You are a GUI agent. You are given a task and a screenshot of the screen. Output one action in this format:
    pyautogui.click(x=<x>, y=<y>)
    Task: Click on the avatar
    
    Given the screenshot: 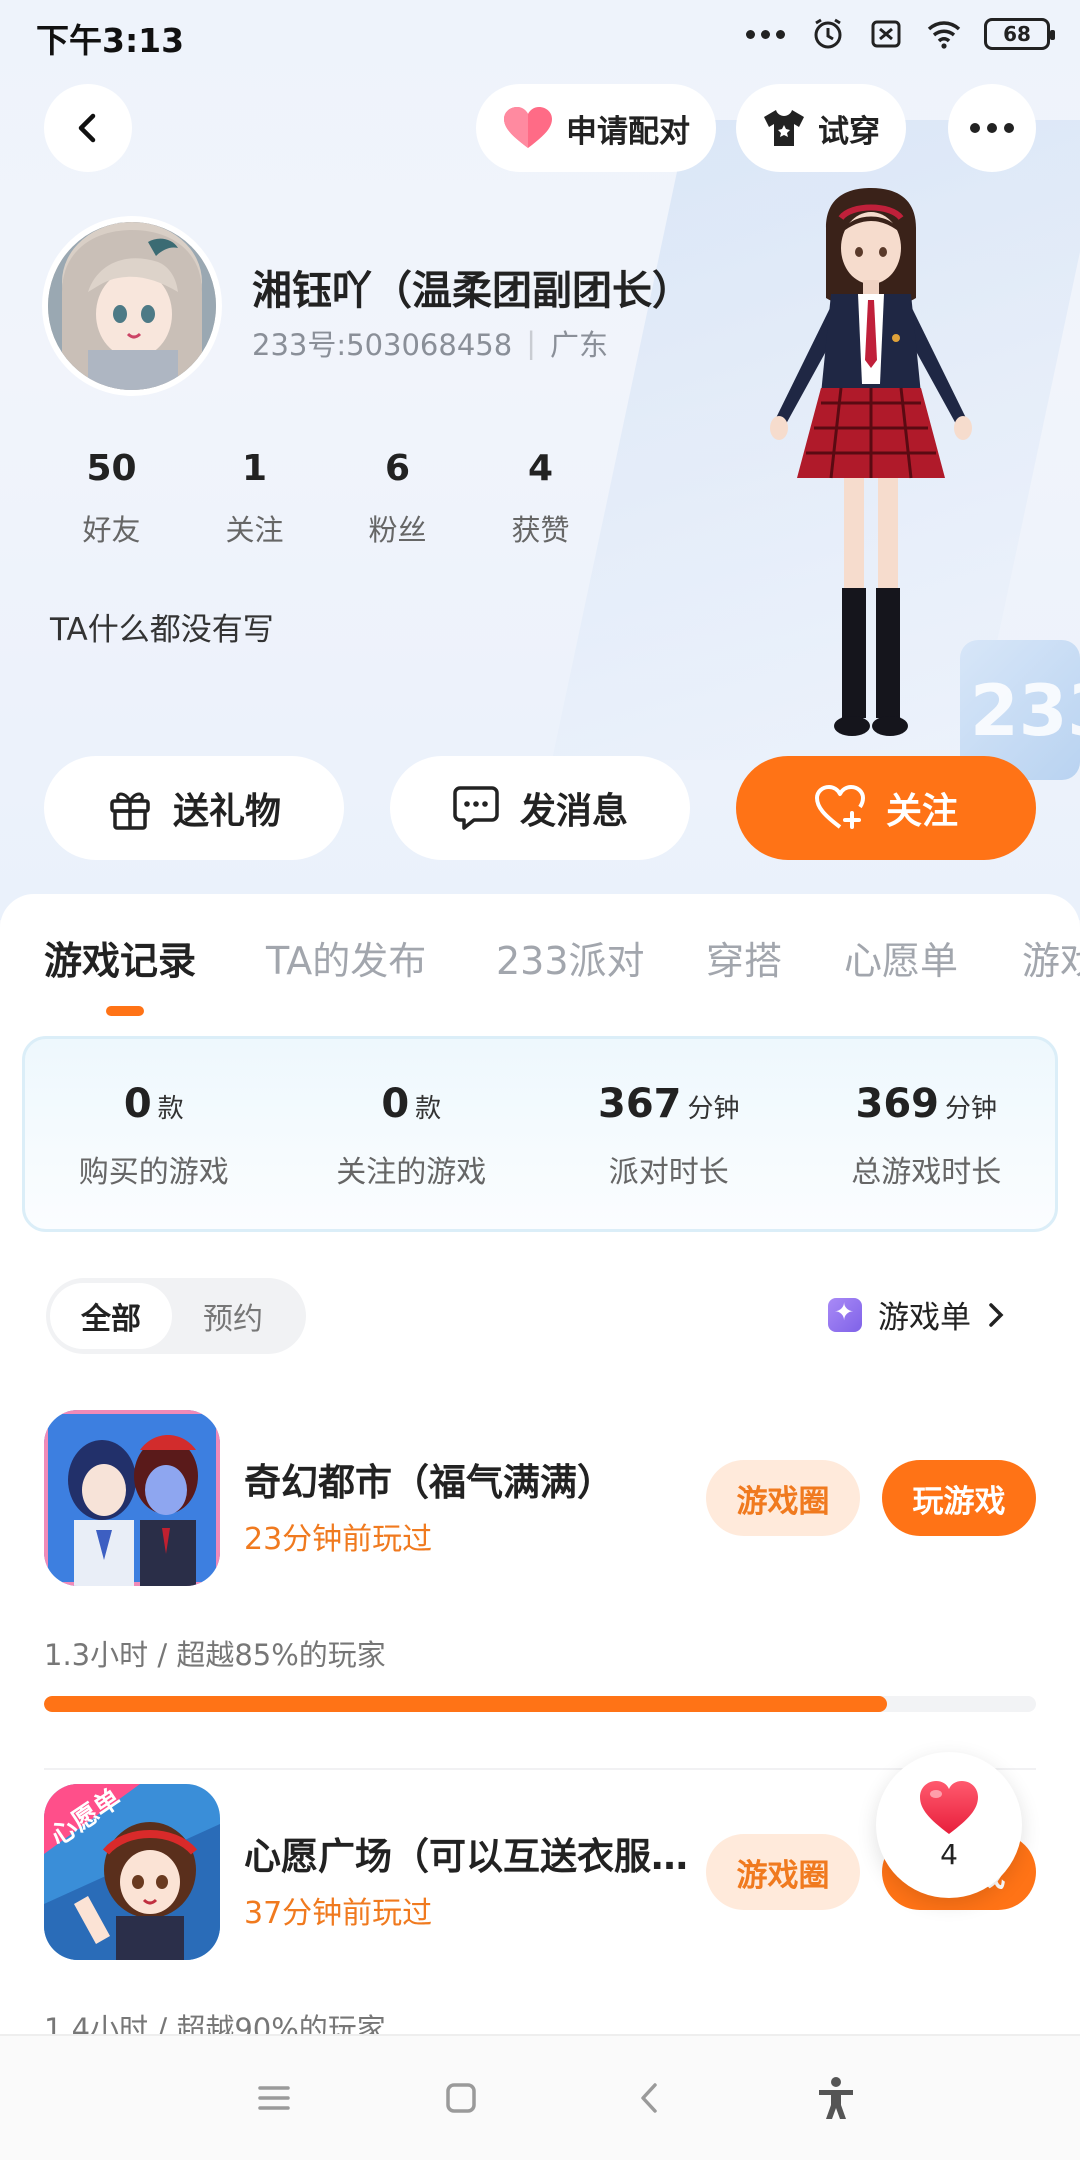 What is the action you would take?
    pyautogui.click(x=132, y=306)
    